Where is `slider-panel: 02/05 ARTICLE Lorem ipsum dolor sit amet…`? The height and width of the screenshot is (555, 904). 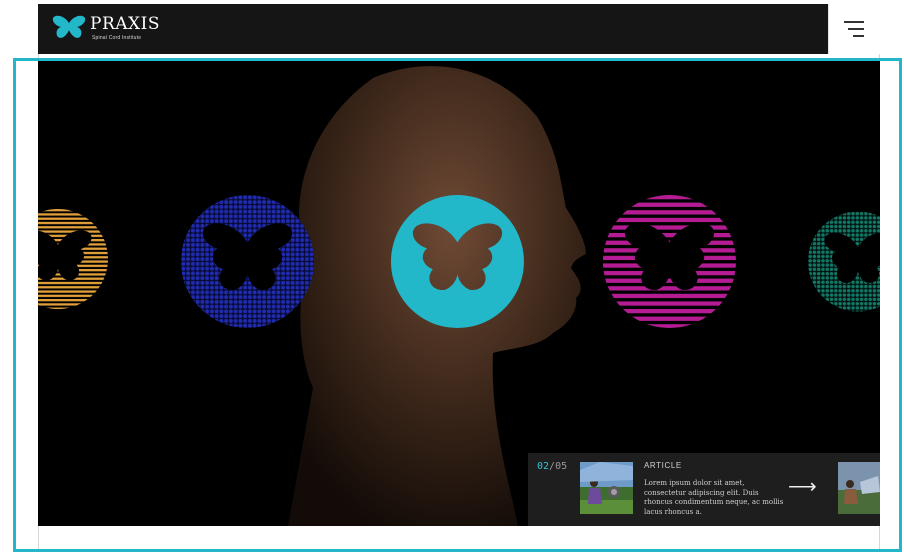 slider-panel: 02/05 ARTICLE Lorem ipsum dolor sit amet… is located at coordinates (704, 489).